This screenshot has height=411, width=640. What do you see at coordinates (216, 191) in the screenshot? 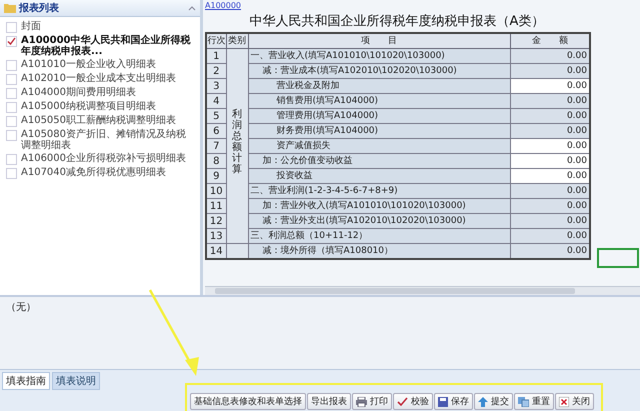
I see `row-number: 10` at bounding box center [216, 191].